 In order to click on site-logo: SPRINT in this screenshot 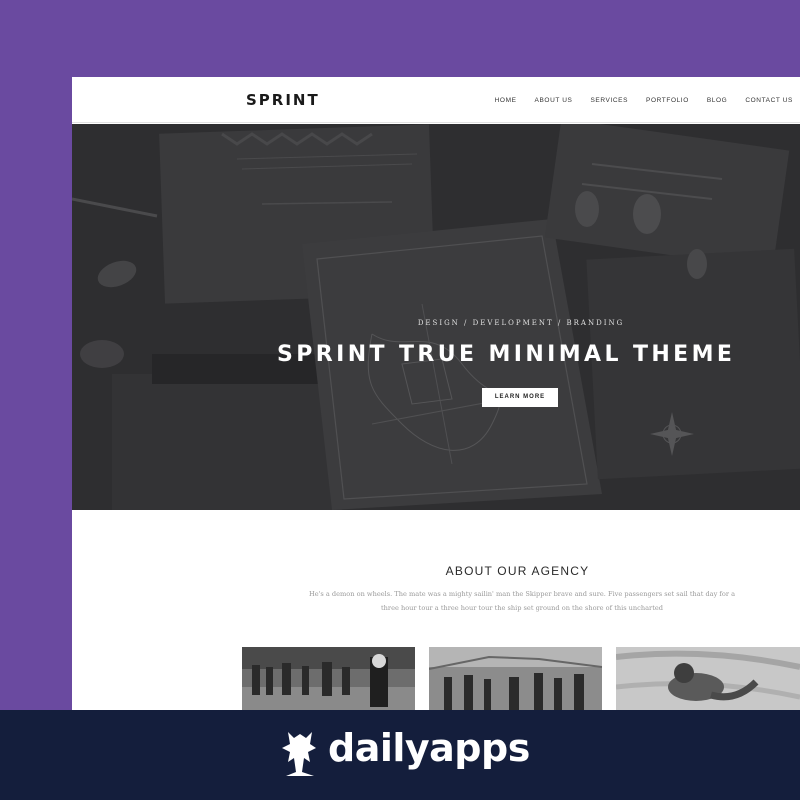, I will do `click(283, 100)`.